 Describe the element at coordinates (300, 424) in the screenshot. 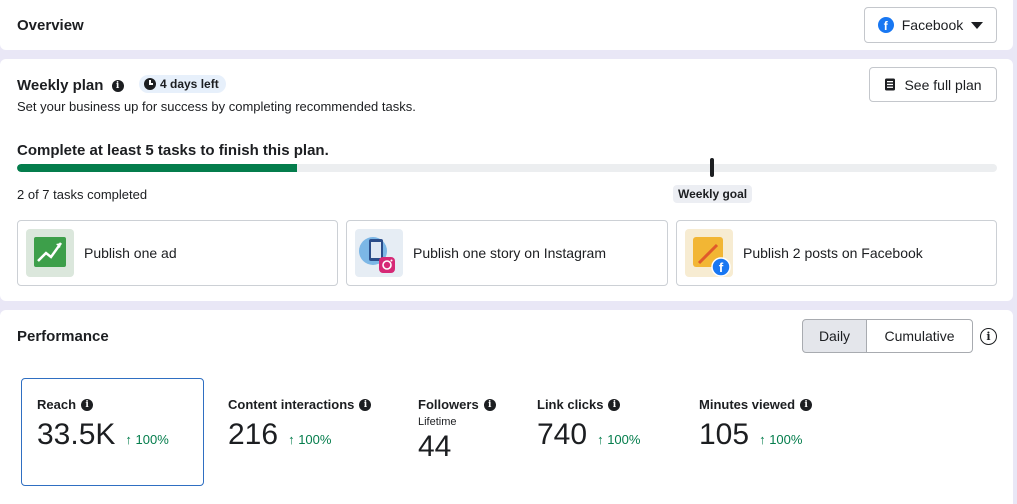

I see `metric-content-interactions: Content interactions i 216 ↑ 100%` at that location.